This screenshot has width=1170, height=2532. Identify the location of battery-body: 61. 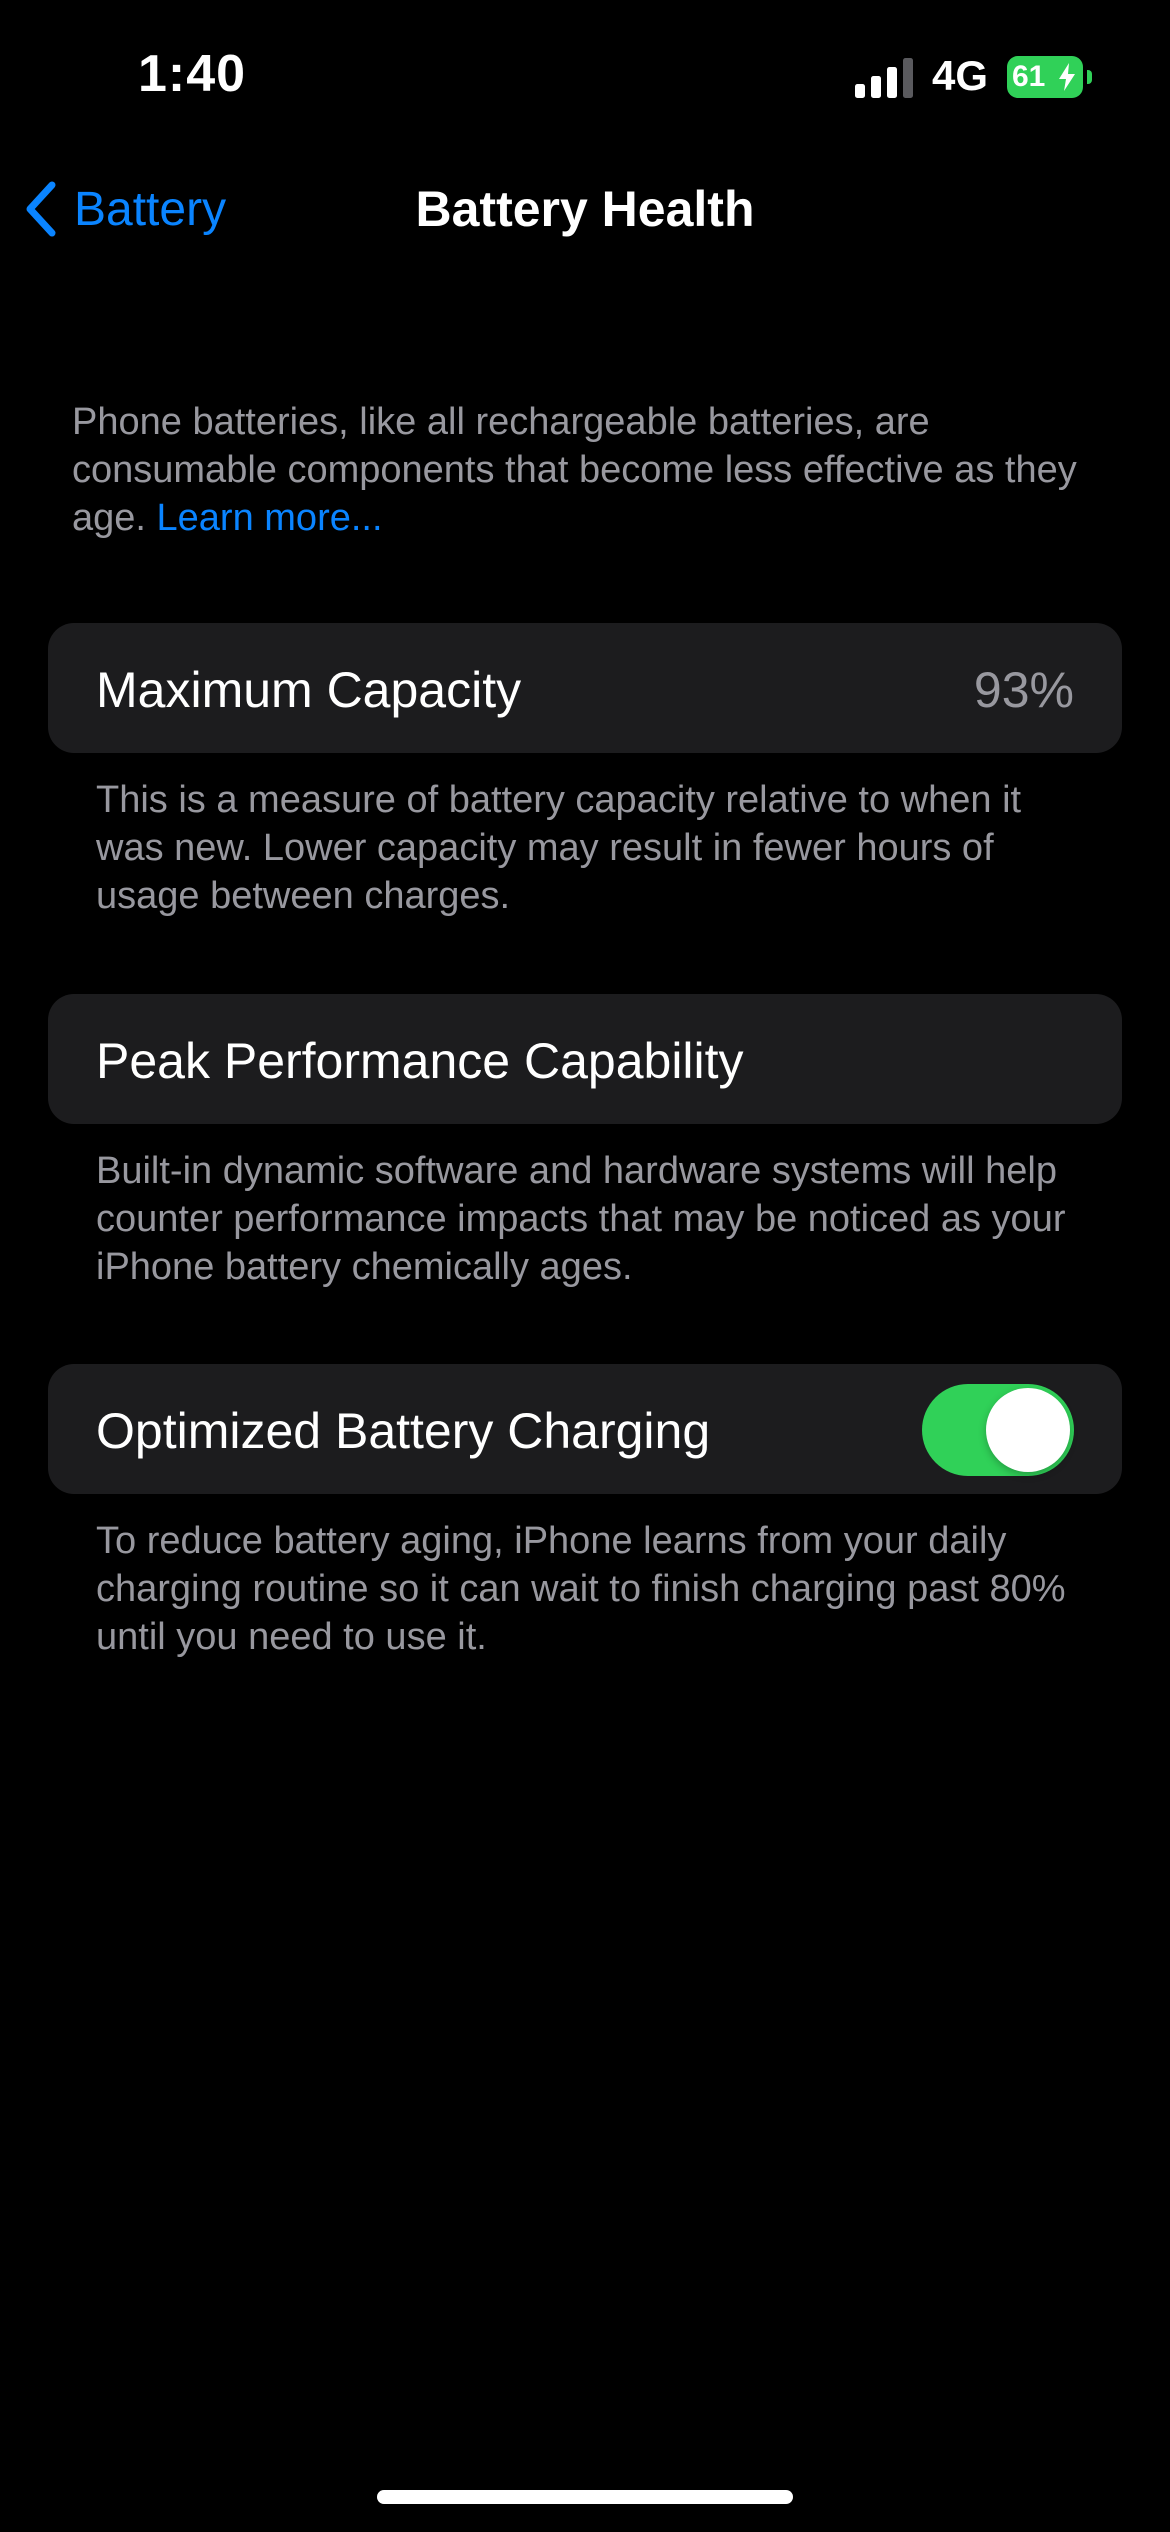
(1045, 77).